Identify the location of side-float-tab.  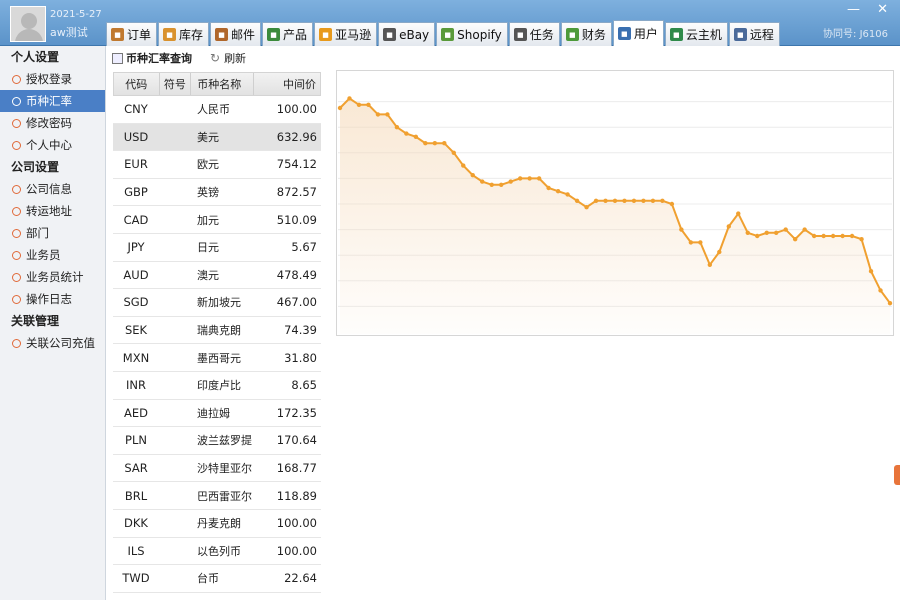
(897, 475).